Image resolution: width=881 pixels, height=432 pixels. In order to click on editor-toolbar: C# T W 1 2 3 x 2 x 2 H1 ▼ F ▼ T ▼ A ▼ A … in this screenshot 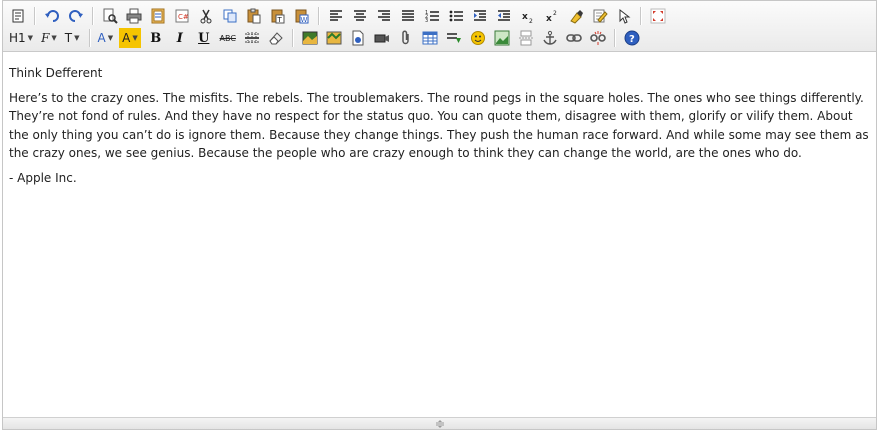, I will do `click(439, 26)`.